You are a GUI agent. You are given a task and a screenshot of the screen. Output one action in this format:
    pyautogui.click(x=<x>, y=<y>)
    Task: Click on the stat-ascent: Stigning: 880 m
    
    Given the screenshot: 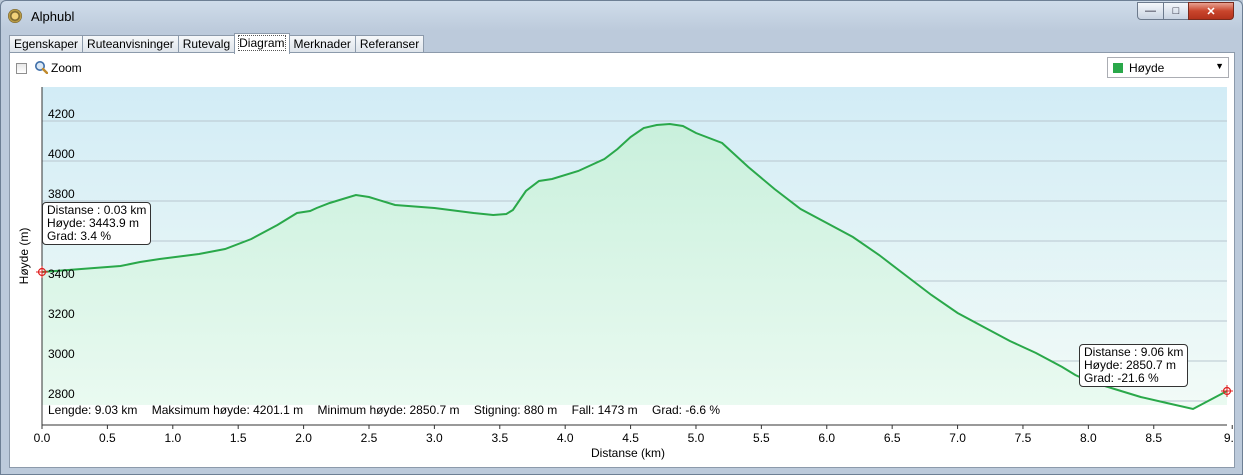 What is the action you would take?
    pyautogui.click(x=515, y=410)
    